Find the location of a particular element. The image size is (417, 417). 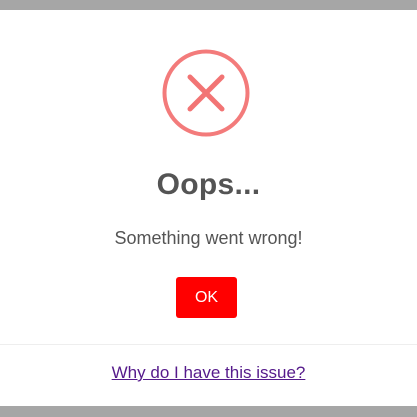

ok-button: OK is located at coordinates (206, 297).